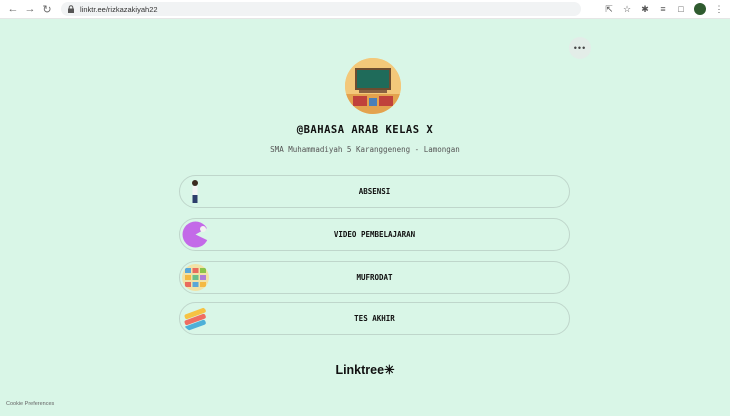  I want to click on link-label: VIDEO PEMBELAJARAN, so click(374, 234).